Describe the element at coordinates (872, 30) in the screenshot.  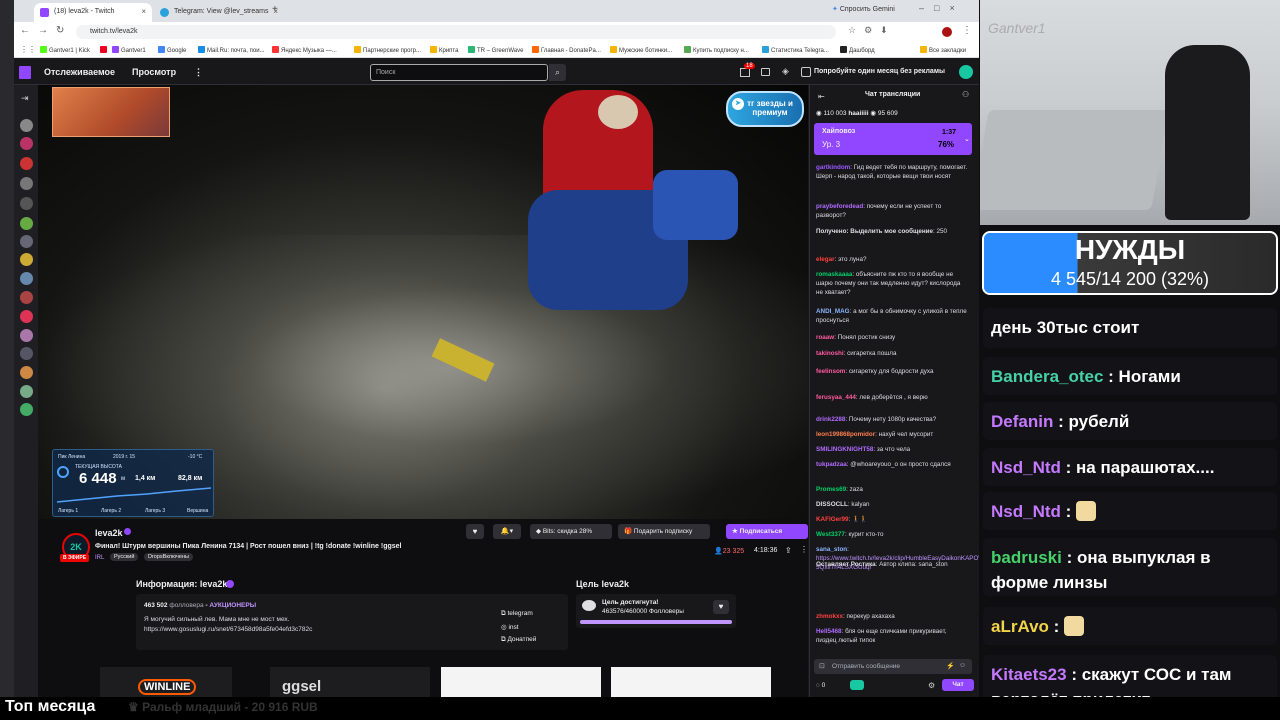
I see `toolbar-icons: ☆⚙⬇` at that location.